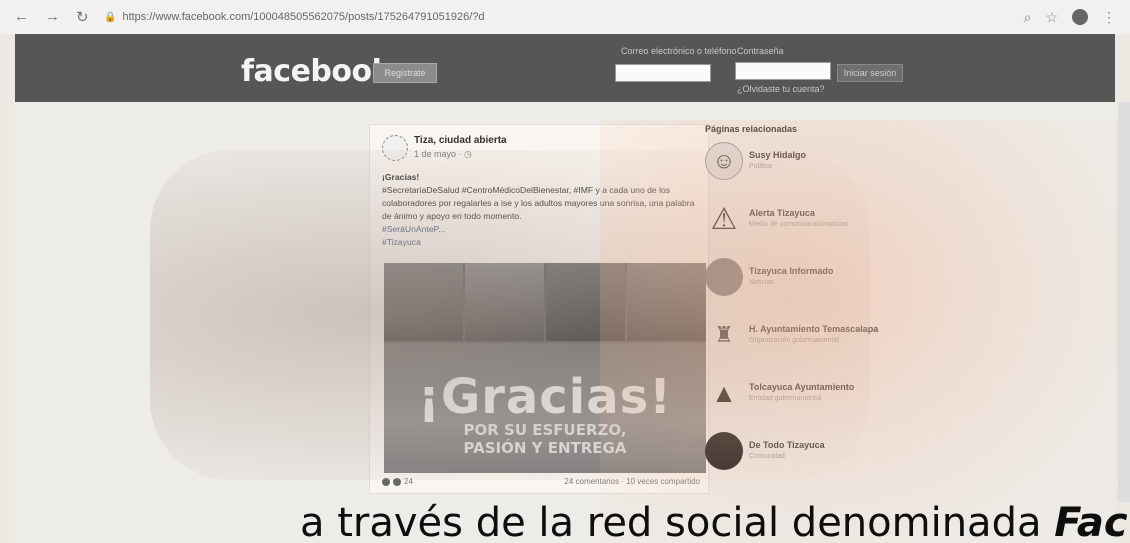  What do you see at coordinates (794, 340) in the screenshot?
I see `related-page-category: Organización gubernamental` at bounding box center [794, 340].